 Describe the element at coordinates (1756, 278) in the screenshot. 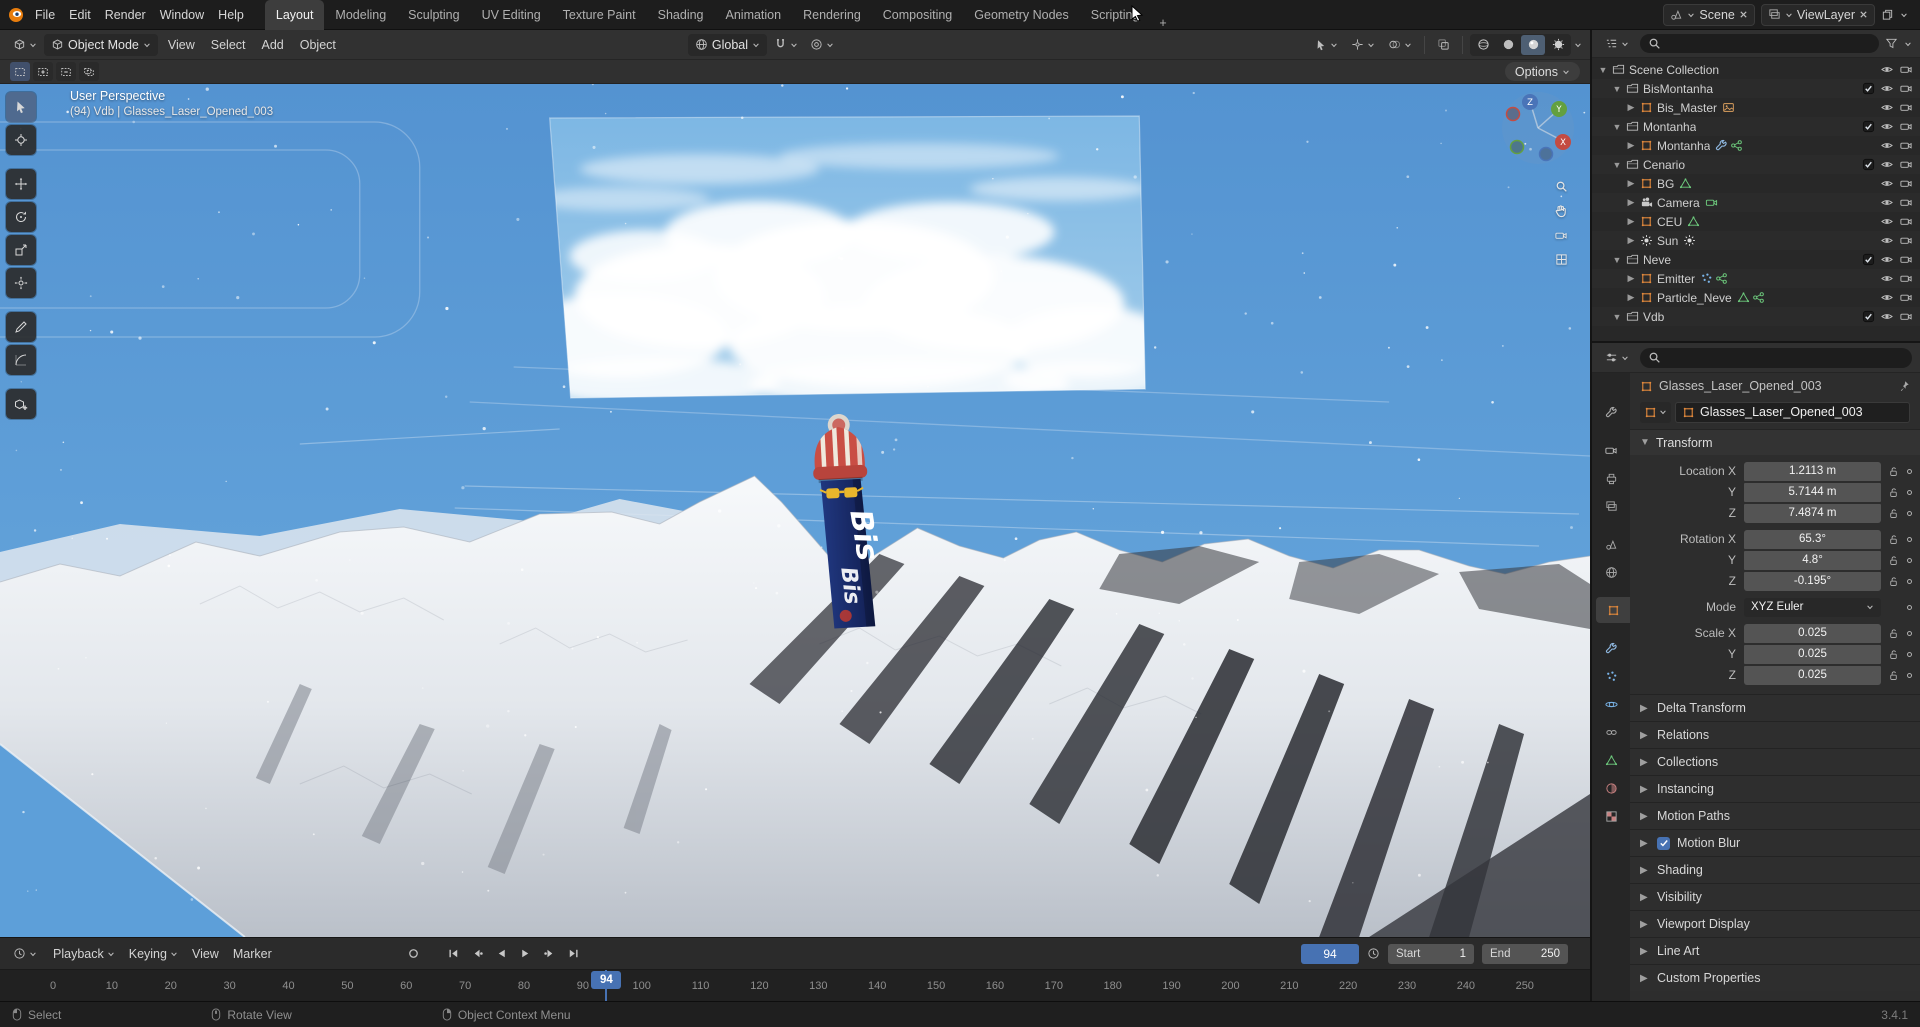

I see `outliner-row: ▶ Emitter` at that location.